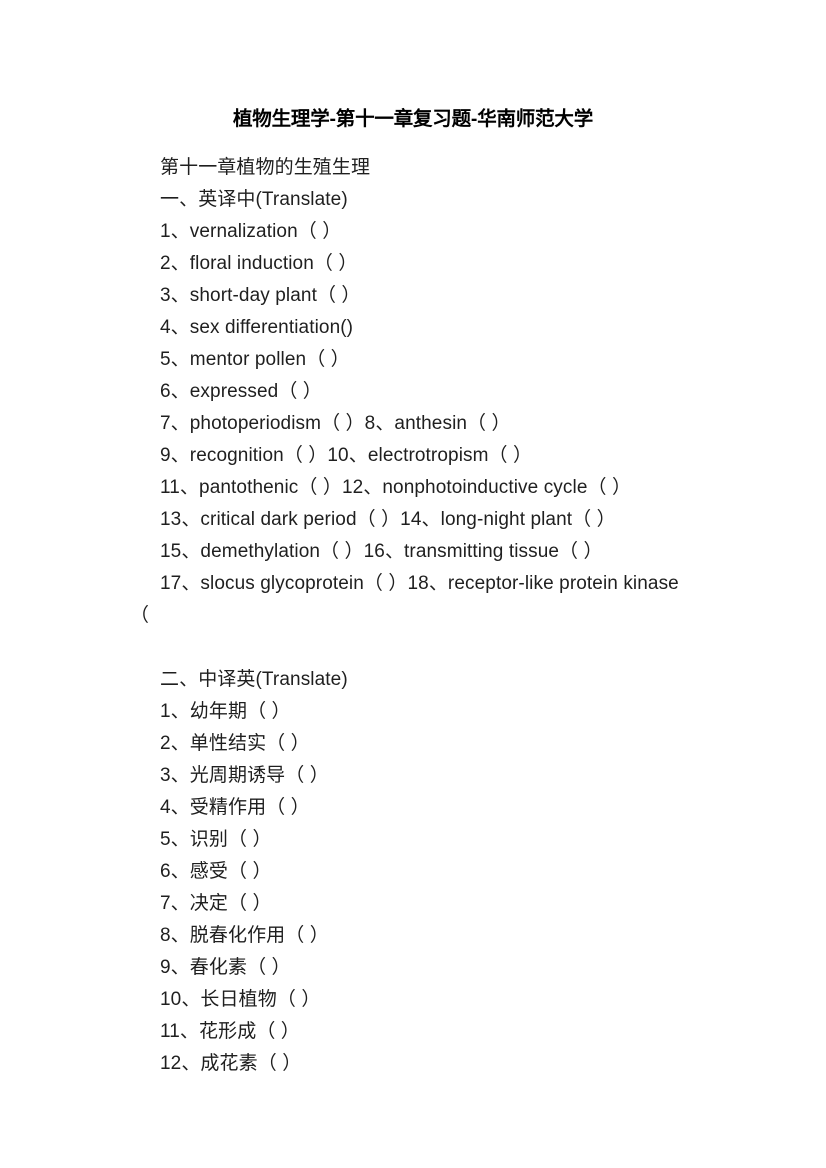 The height and width of the screenshot is (1168, 826). Describe the element at coordinates (251, 231) in the screenshot. I see `list-item: 1、vernalization（ ）` at that location.